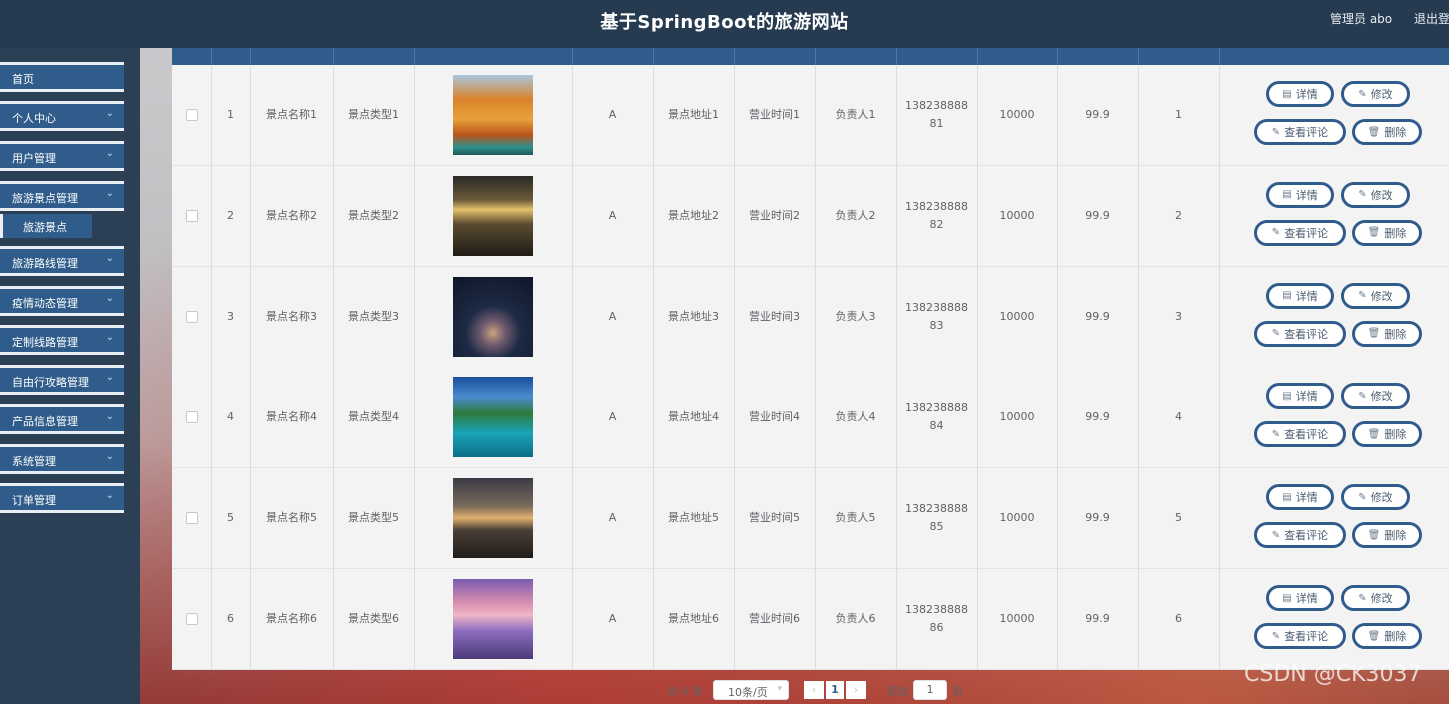 This screenshot has height=704, width=1449. What do you see at coordinates (62, 77) in the screenshot?
I see `sidebar-item: 首页` at bounding box center [62, 77].